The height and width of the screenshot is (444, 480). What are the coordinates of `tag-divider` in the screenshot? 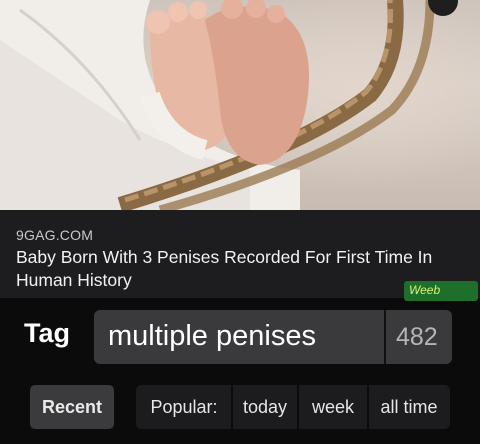 It's located at (385, 337).